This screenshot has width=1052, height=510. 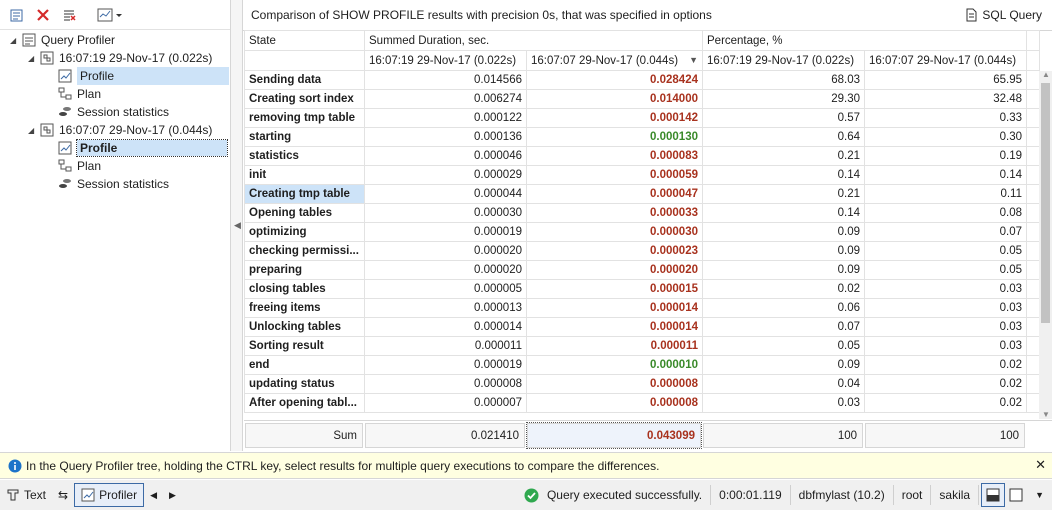 I want to click on table-row: Sorting result 0.000011 0.000011 0.05 0.03, so click(x=642, y=346).